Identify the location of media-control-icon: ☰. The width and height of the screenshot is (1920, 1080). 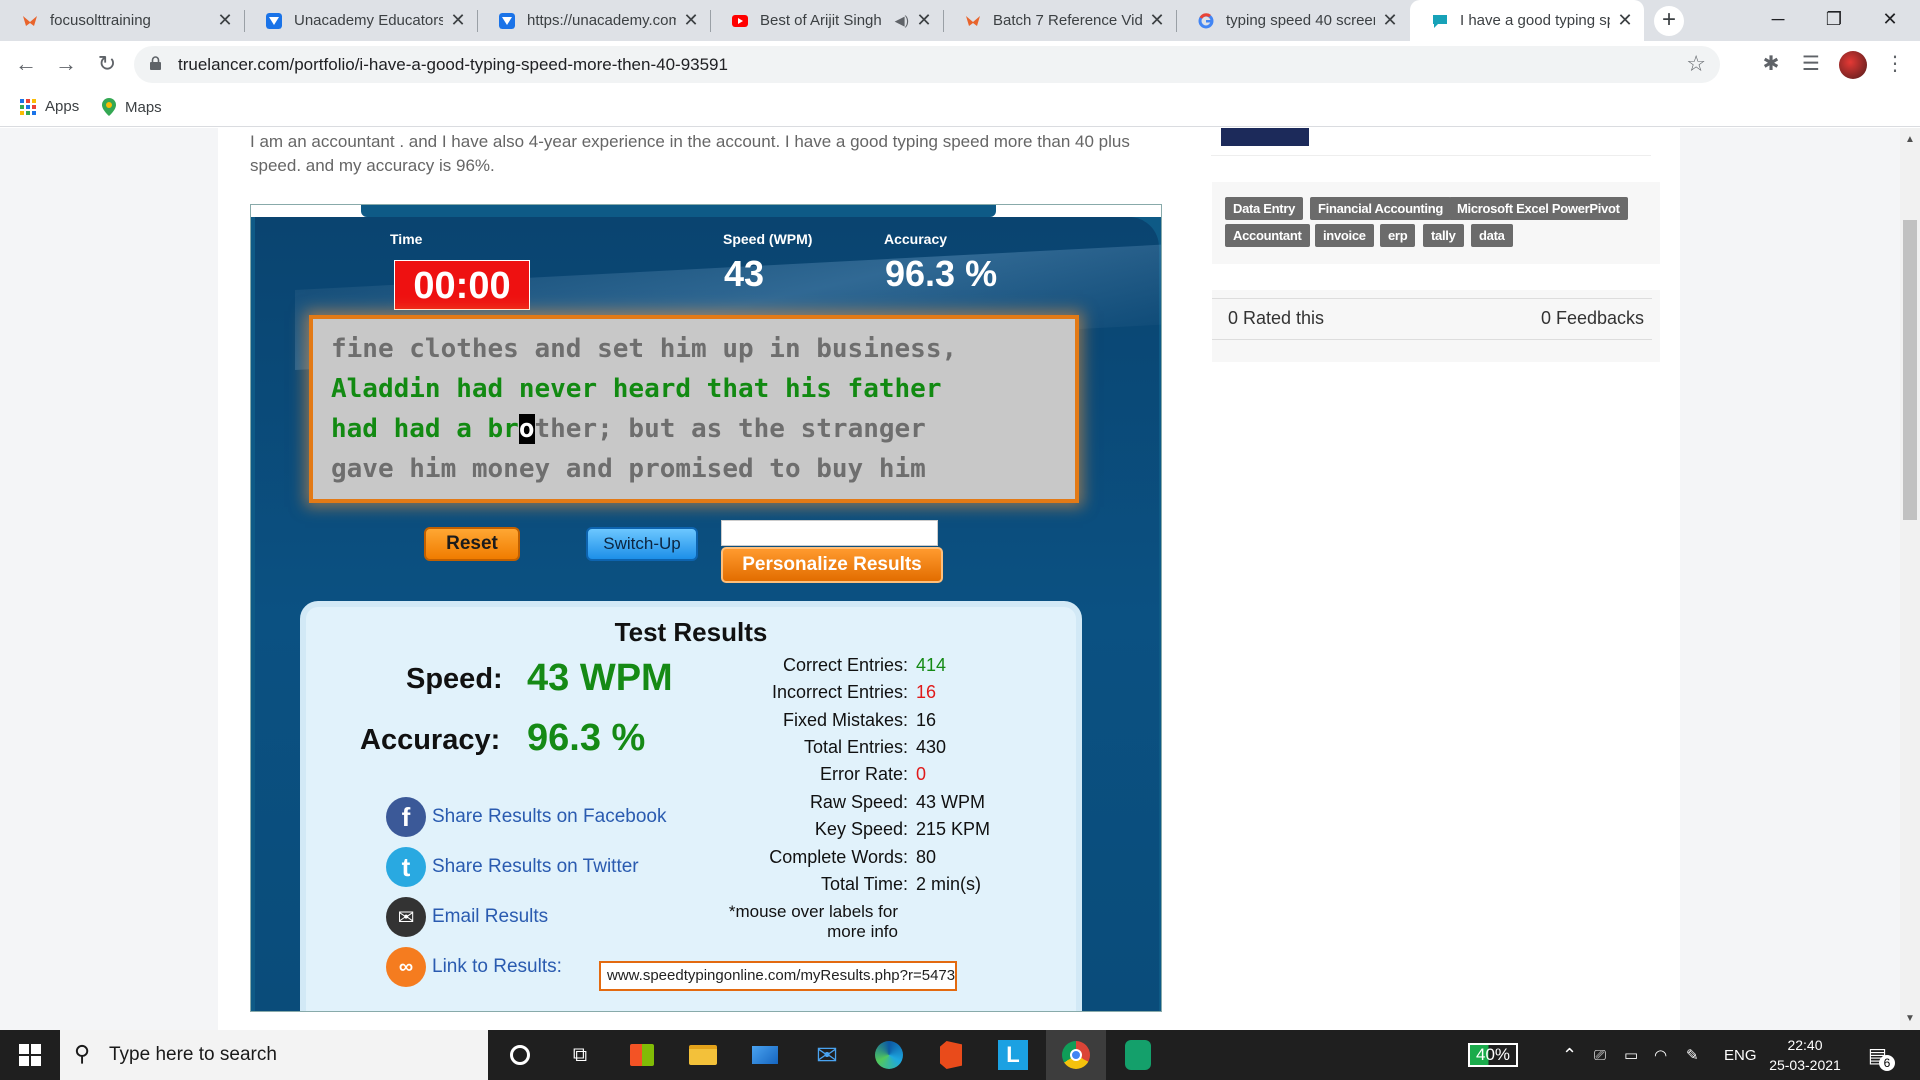
(1811, 64).